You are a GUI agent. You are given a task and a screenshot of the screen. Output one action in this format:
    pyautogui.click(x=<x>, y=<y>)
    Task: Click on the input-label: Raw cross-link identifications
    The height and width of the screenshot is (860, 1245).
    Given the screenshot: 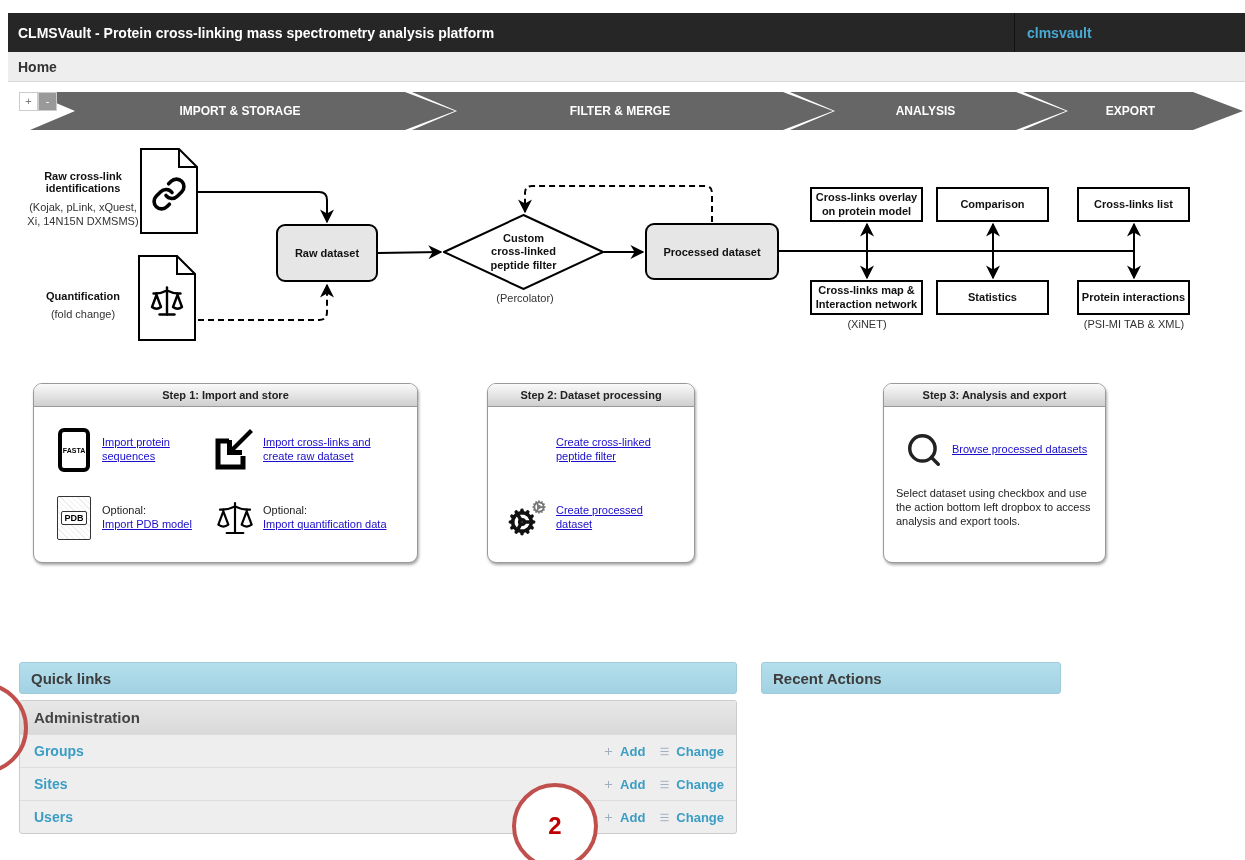 What is the action you would take?
    pyautogui.click(x=83, y=182)
    